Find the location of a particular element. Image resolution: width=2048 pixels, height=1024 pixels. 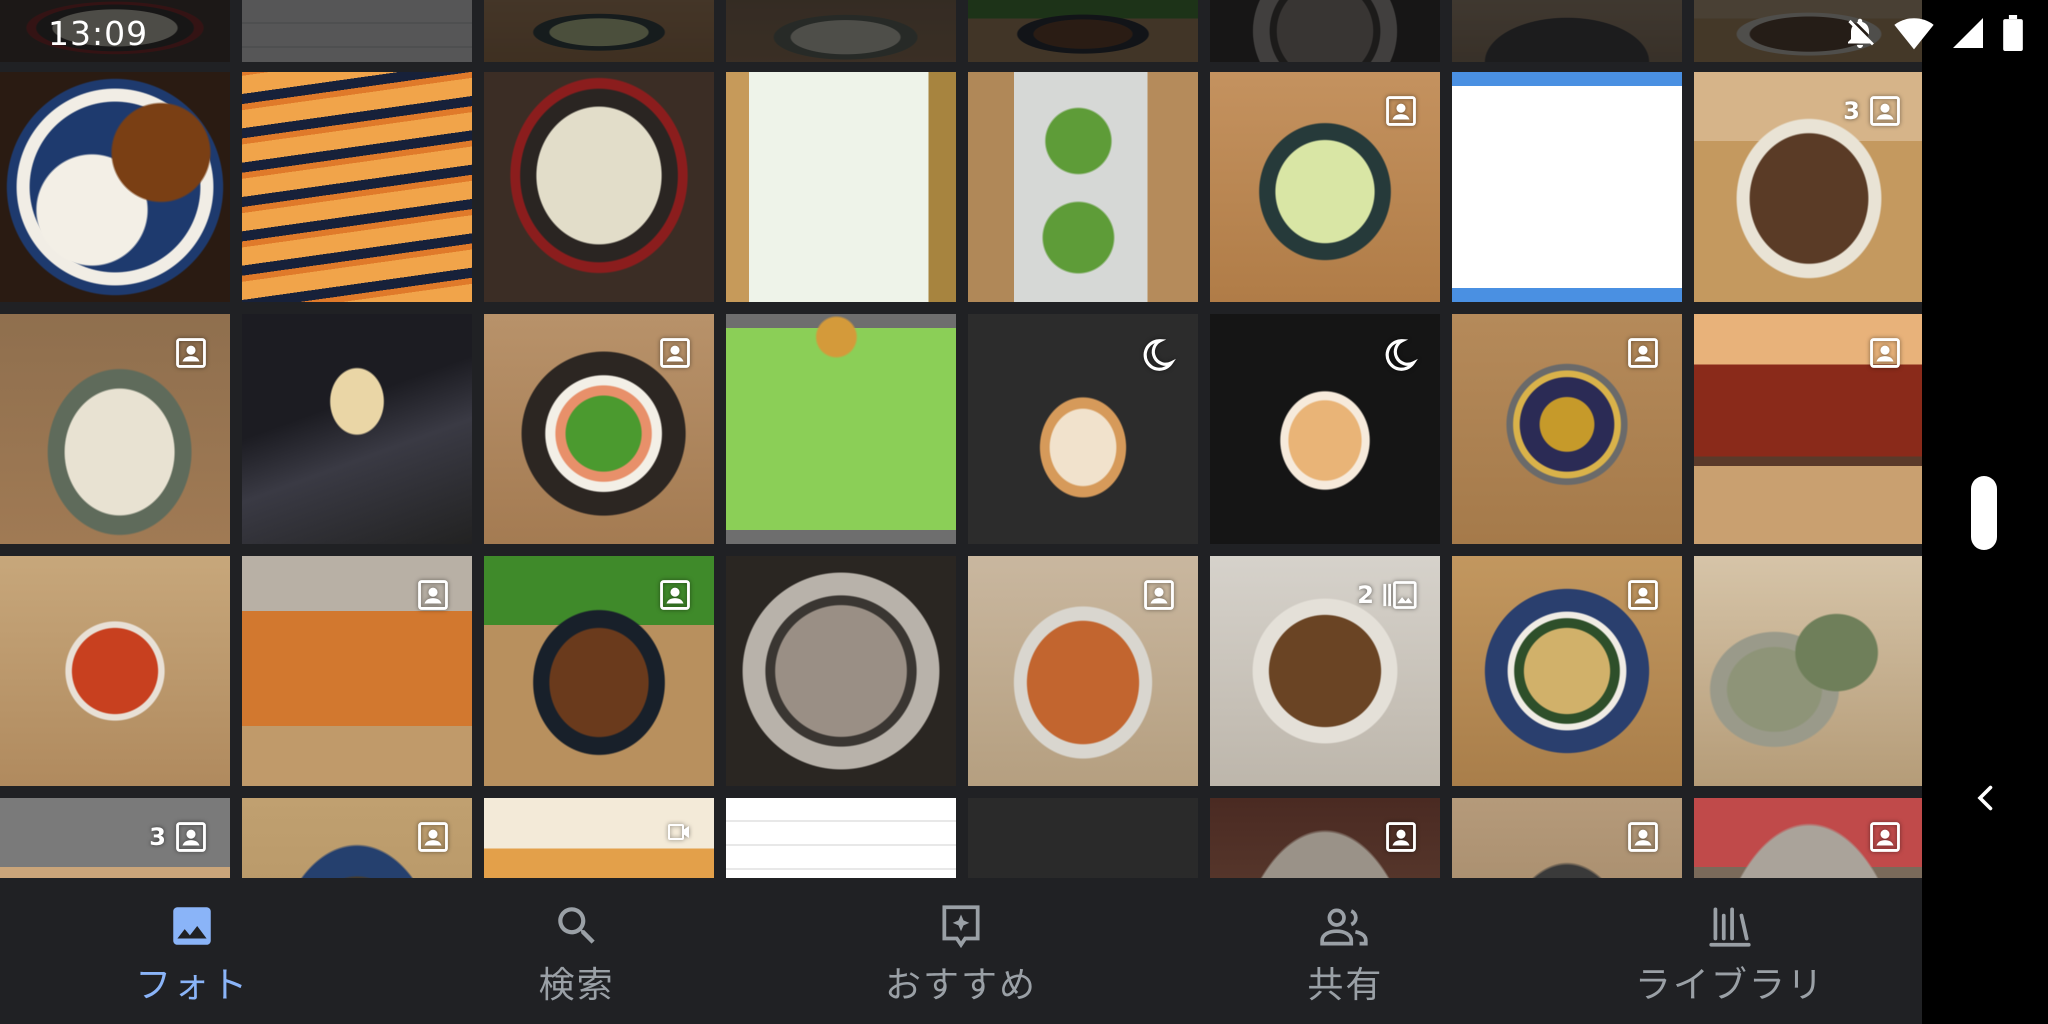

nav-label-for-you: おすすめ is located at coordinates (961, 985).